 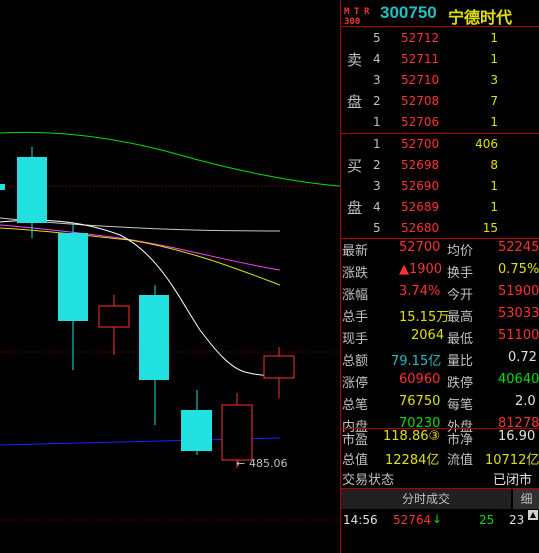 What do you see at coordinates (513, 480) in the screenshot?
I see `status-value: 已闭市` at bounding box center [513, 480].